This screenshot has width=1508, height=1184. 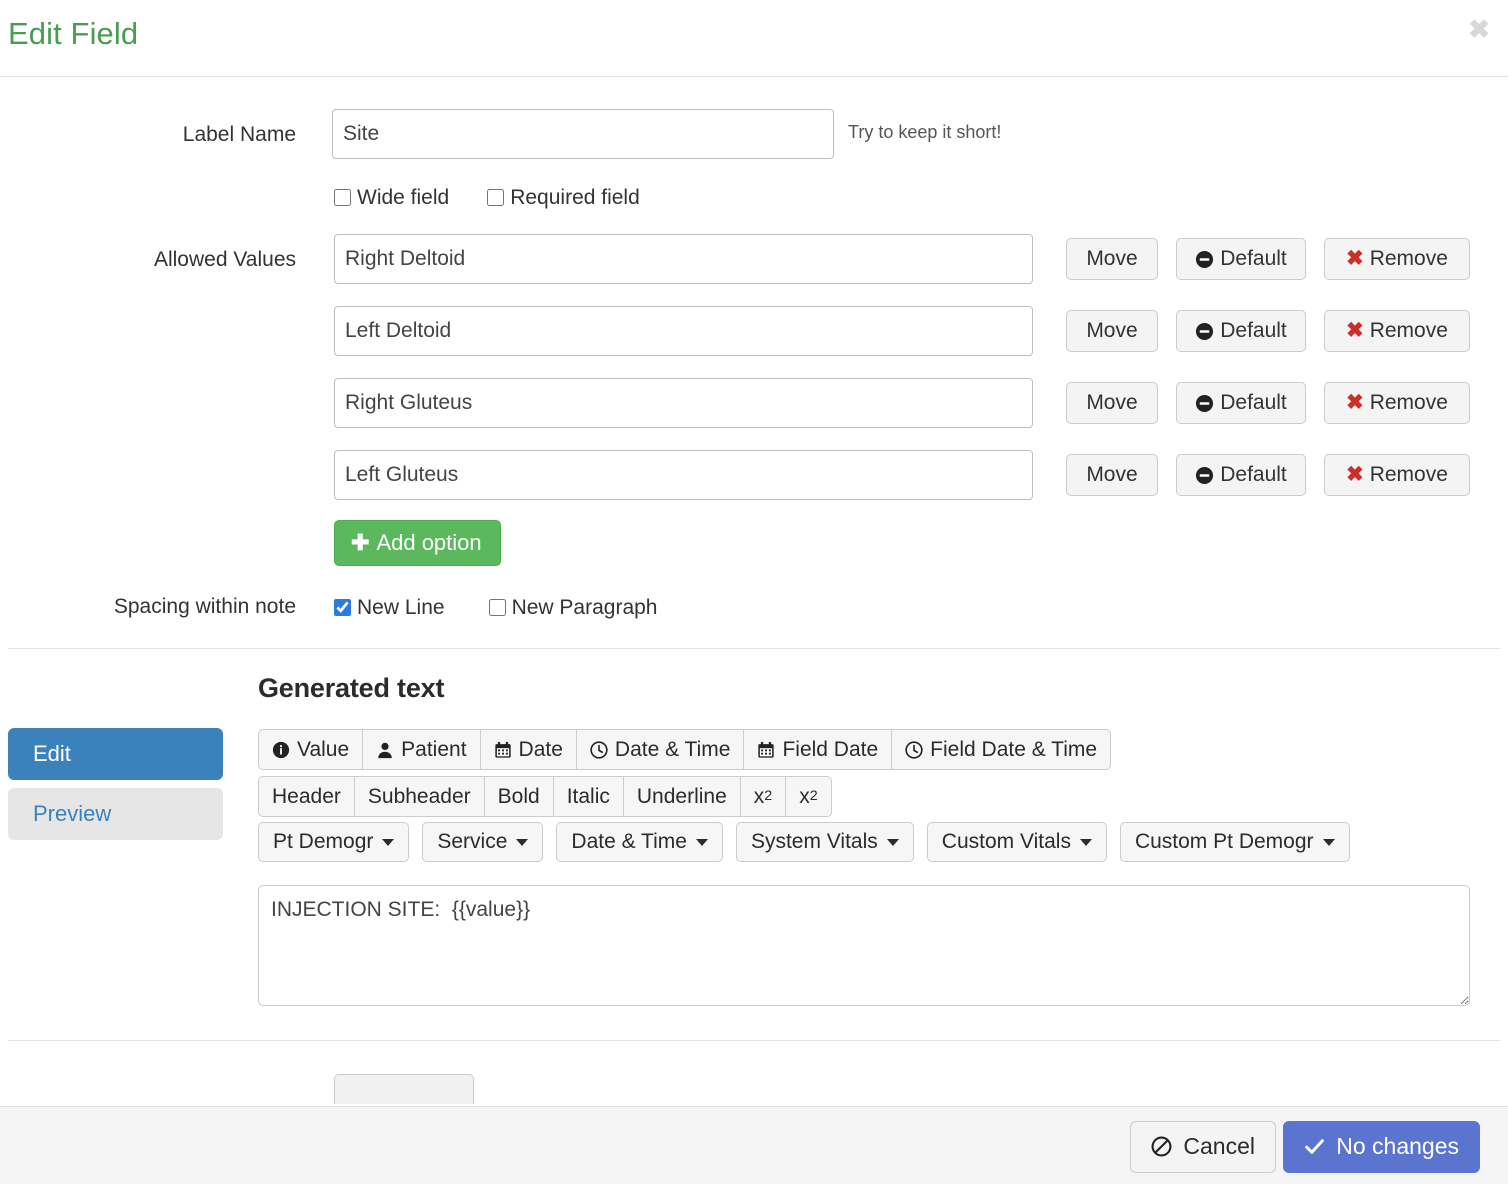 What do you see at coordinates (528, 750) in the screenshot?
I see `insert-date-button: Date` at bounding box center [528, 750].